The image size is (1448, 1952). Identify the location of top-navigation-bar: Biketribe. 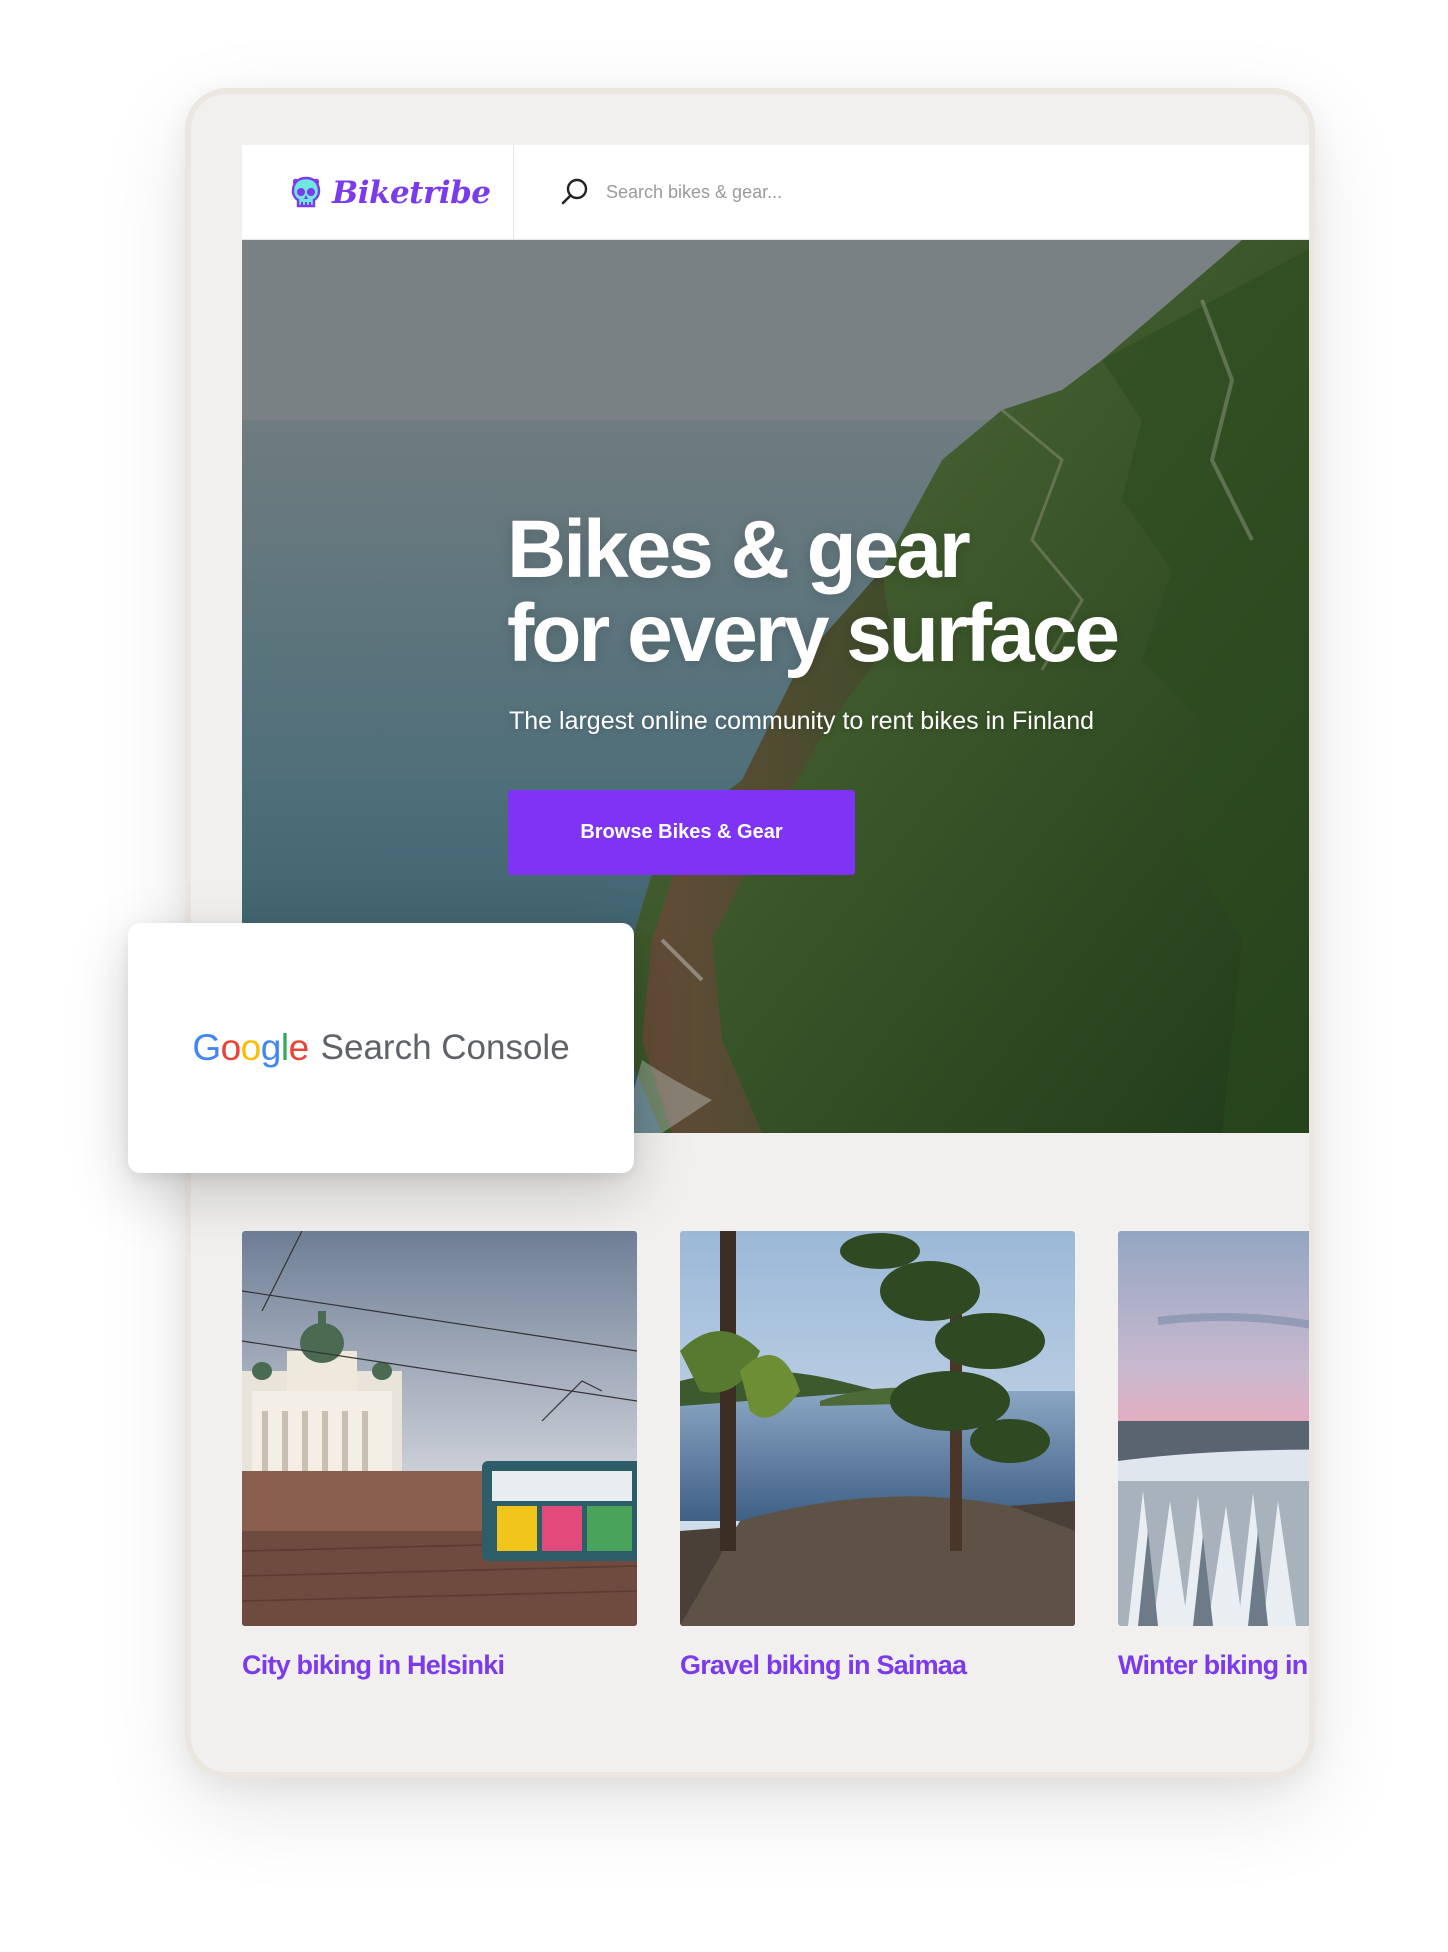
(775, 192).